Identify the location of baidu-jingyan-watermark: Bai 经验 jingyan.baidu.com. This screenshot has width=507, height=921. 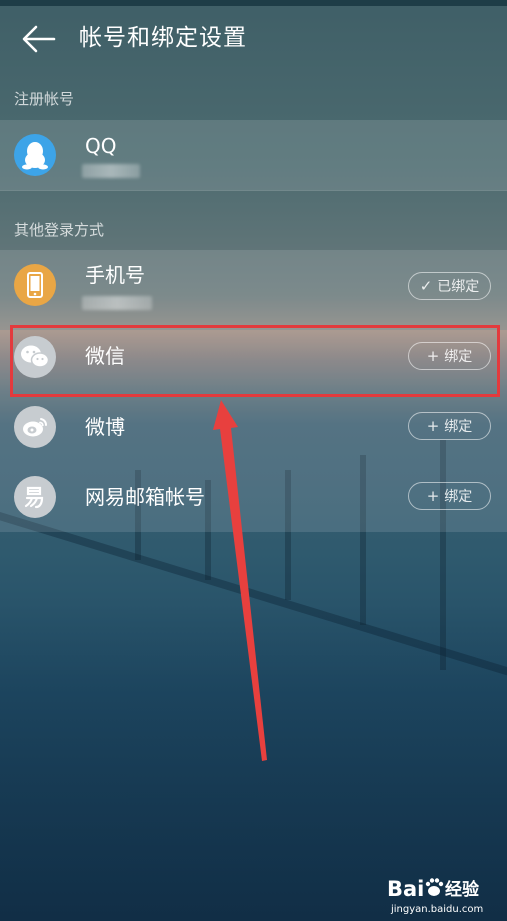
(442, 892).